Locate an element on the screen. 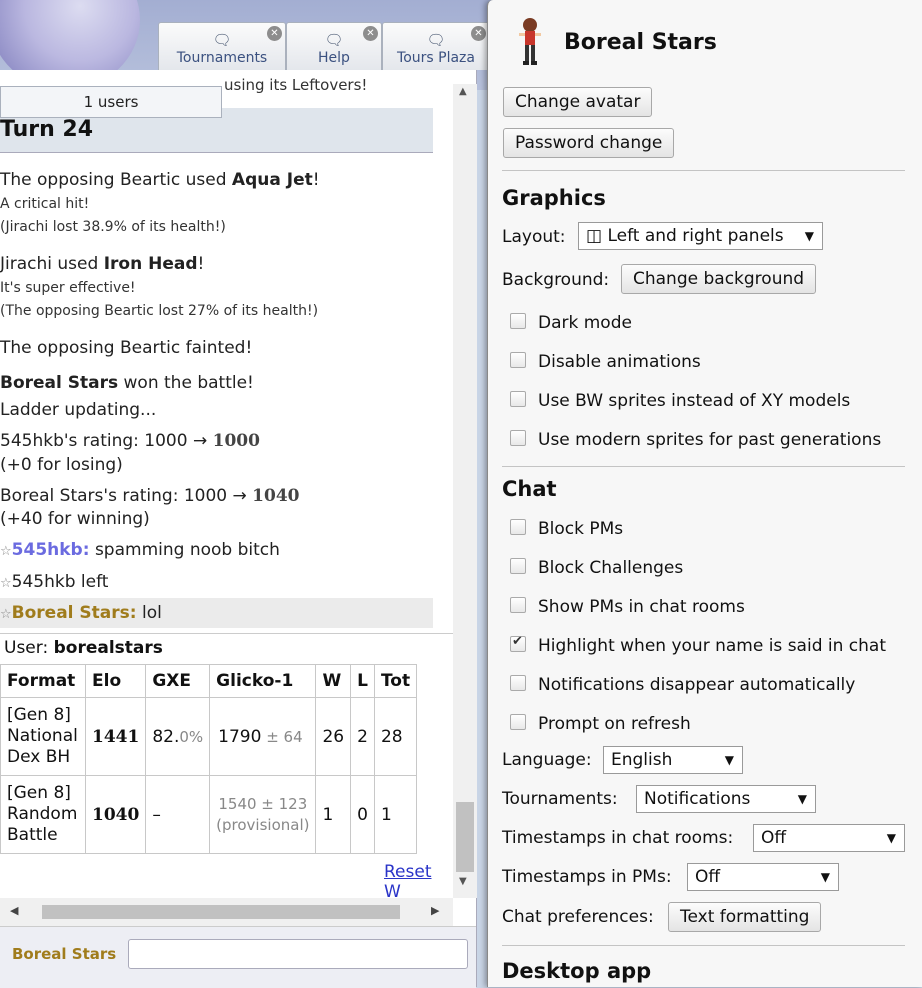  tab-tournaments: 🗨 ✕ Tournaments is located at coordinates (222, 46).